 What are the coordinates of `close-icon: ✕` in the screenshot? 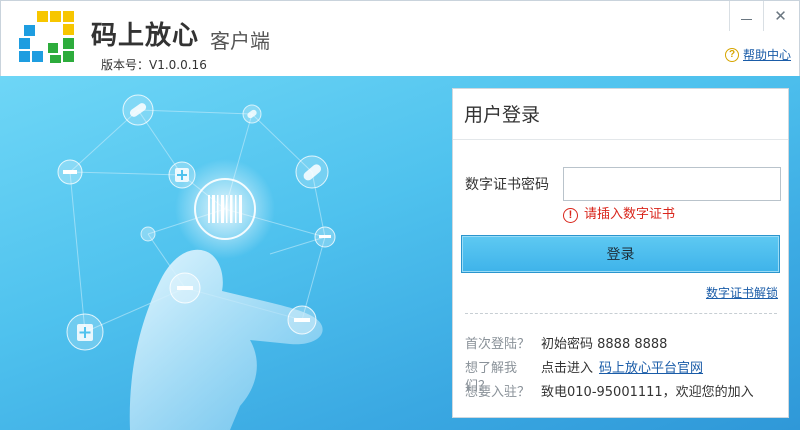 It's located at (780, 16).